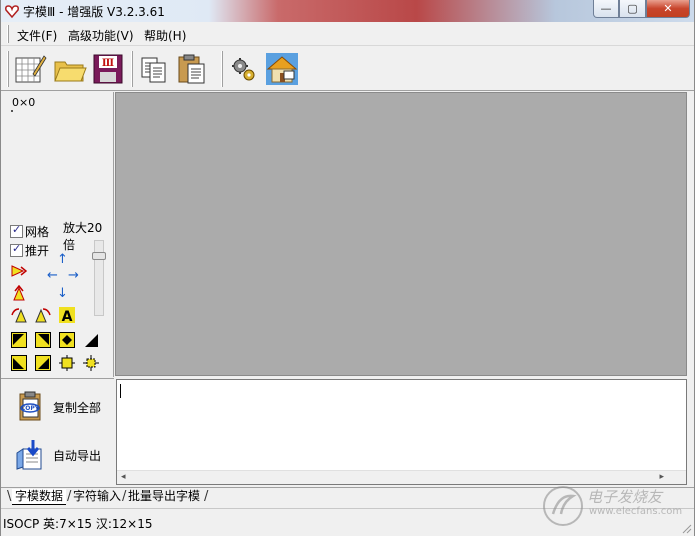 The height and width of the screenshot is (536, 695). I want to click on svg-text: Ⅲ, so click(108, 63).